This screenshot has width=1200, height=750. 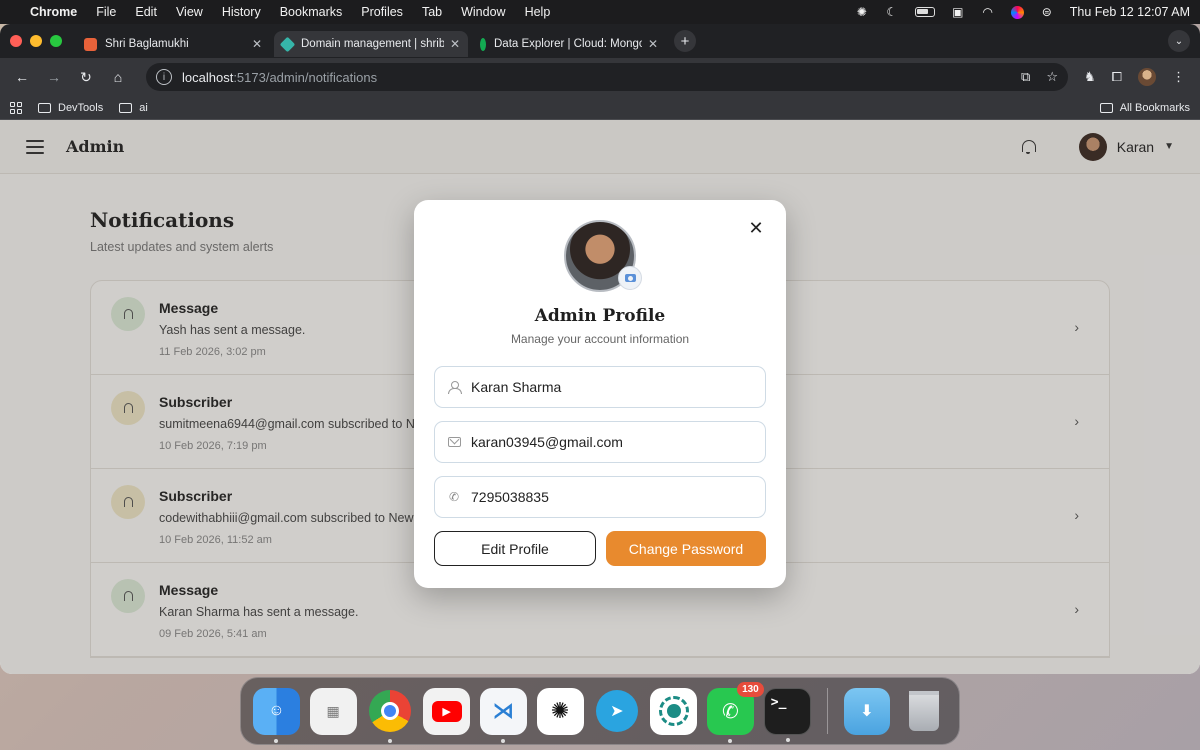 I want to click on bookmark-devtools: DevTools, so click(x=70, y=108).